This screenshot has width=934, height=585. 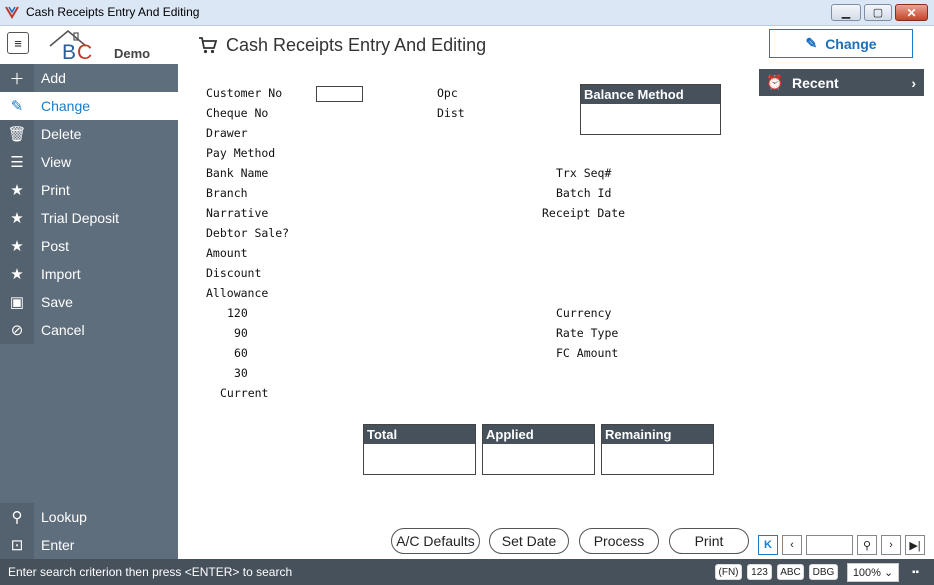 I want to click on cart-icon, so click(x=208, y=45).